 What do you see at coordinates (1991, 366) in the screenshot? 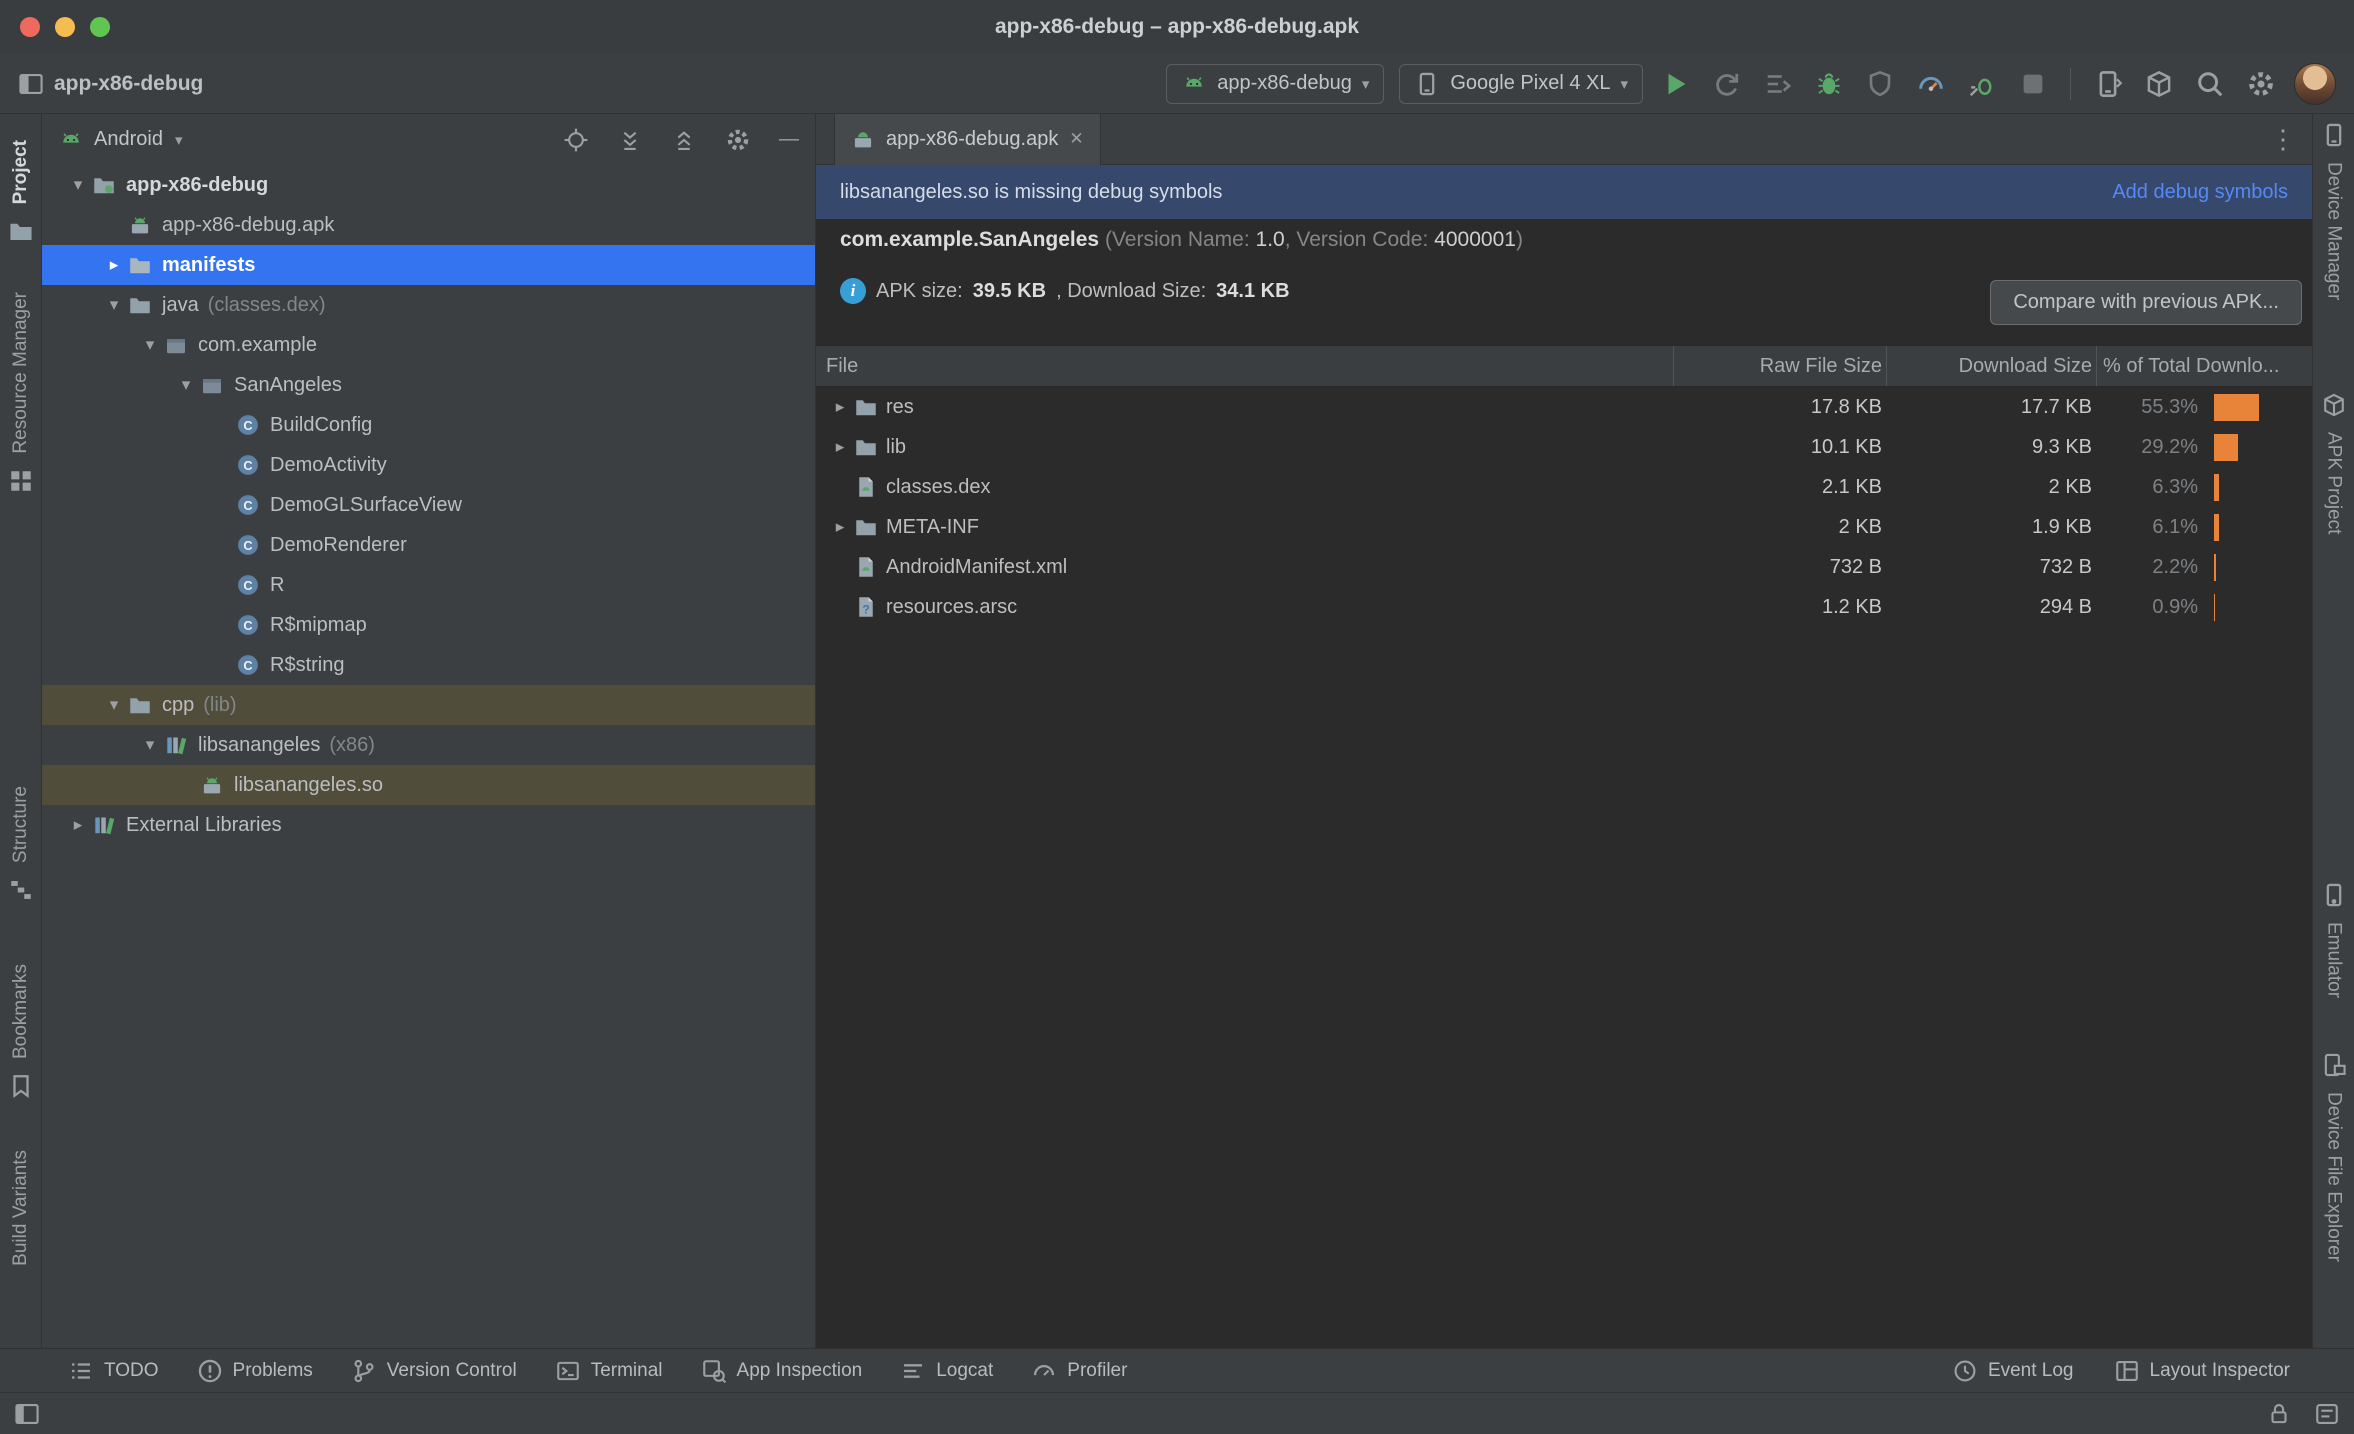
I see `column-download-size: Download Size` at bounding box center [1991, 366].